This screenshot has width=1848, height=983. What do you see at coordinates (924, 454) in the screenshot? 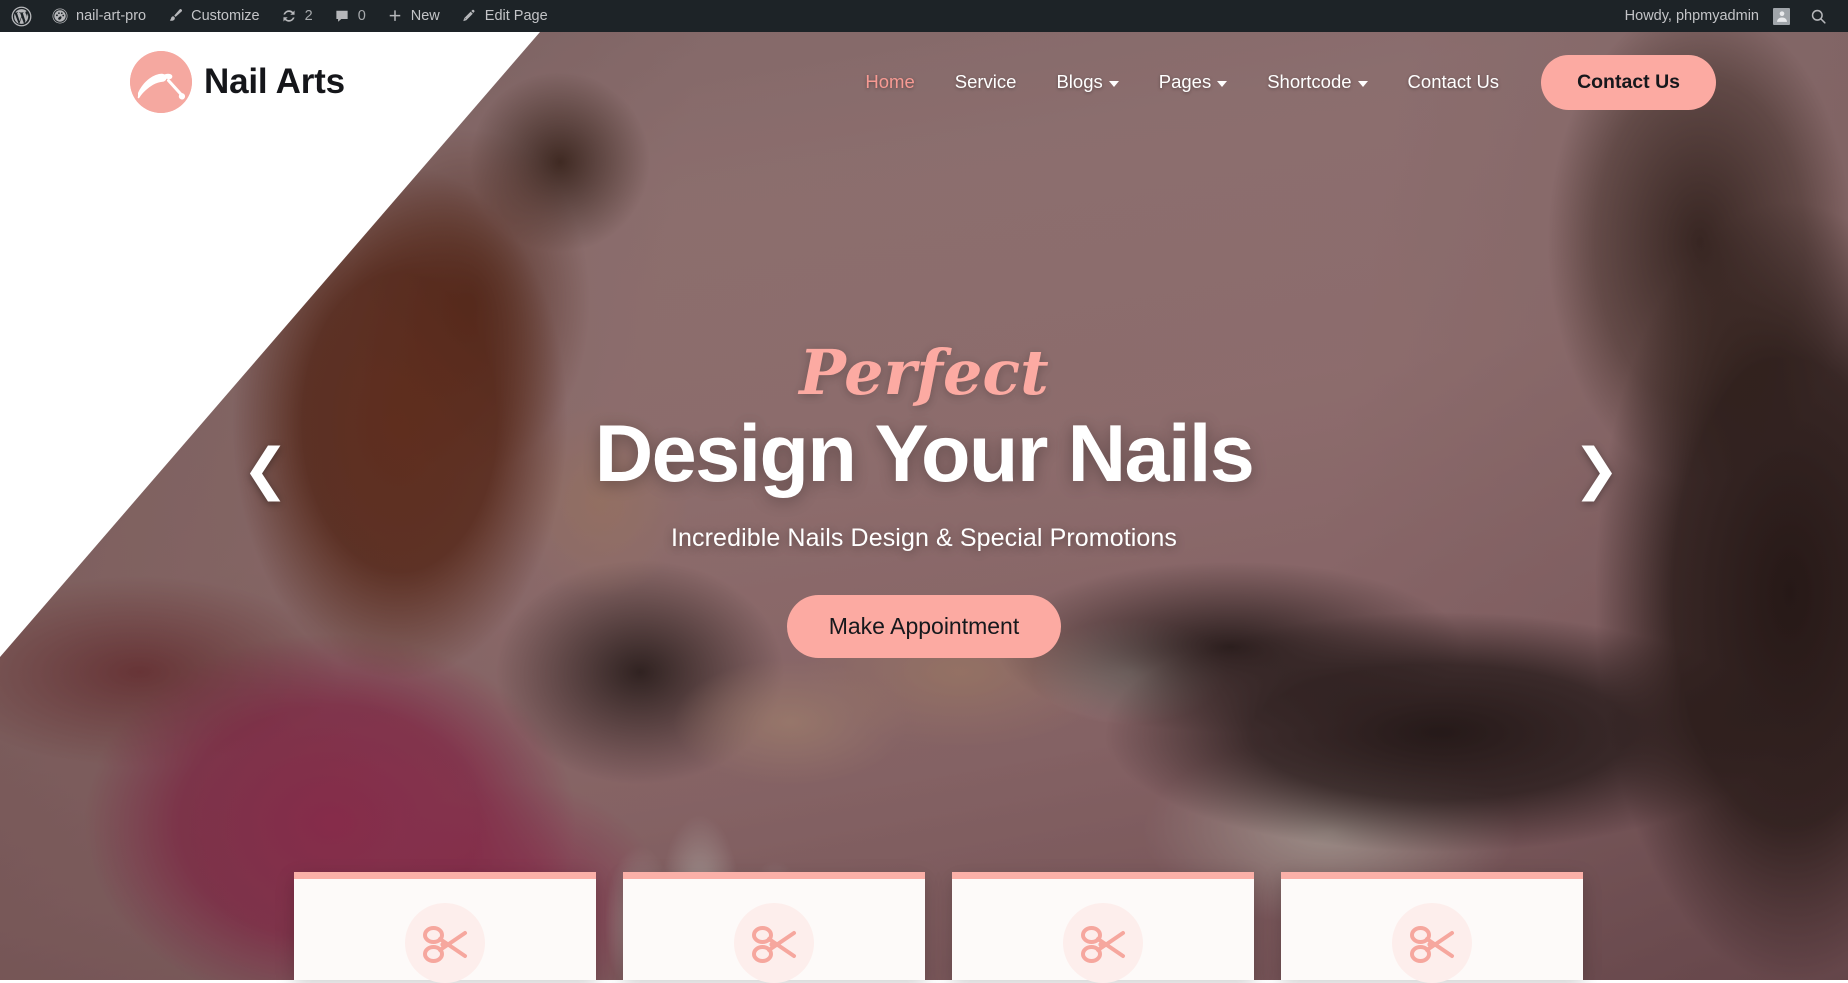
I see `hero-title: Design Your Nails` at bounding box center [924, 454].